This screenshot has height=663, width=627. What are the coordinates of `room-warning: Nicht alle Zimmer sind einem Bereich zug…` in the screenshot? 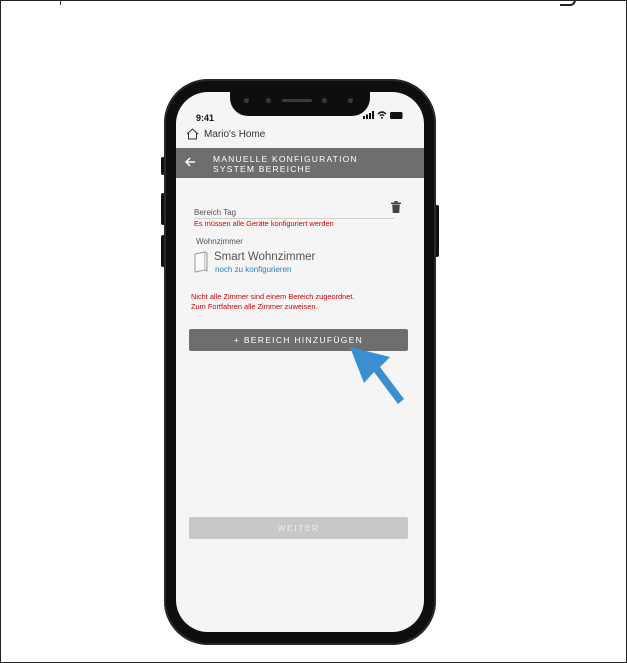 It's located at (273, 302).